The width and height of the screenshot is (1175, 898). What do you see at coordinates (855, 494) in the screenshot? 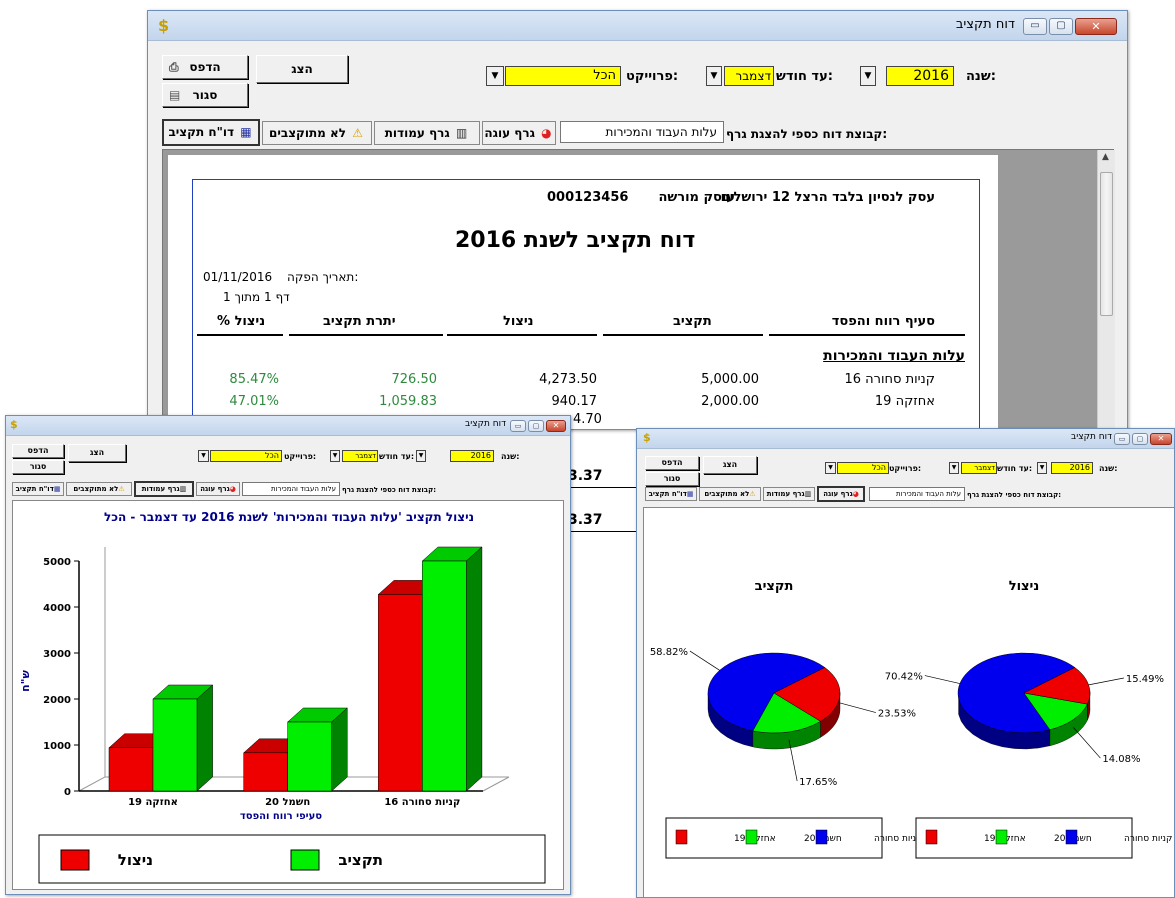
I see `pie-chart-icon: ◕` at bounding box center [855, 494].